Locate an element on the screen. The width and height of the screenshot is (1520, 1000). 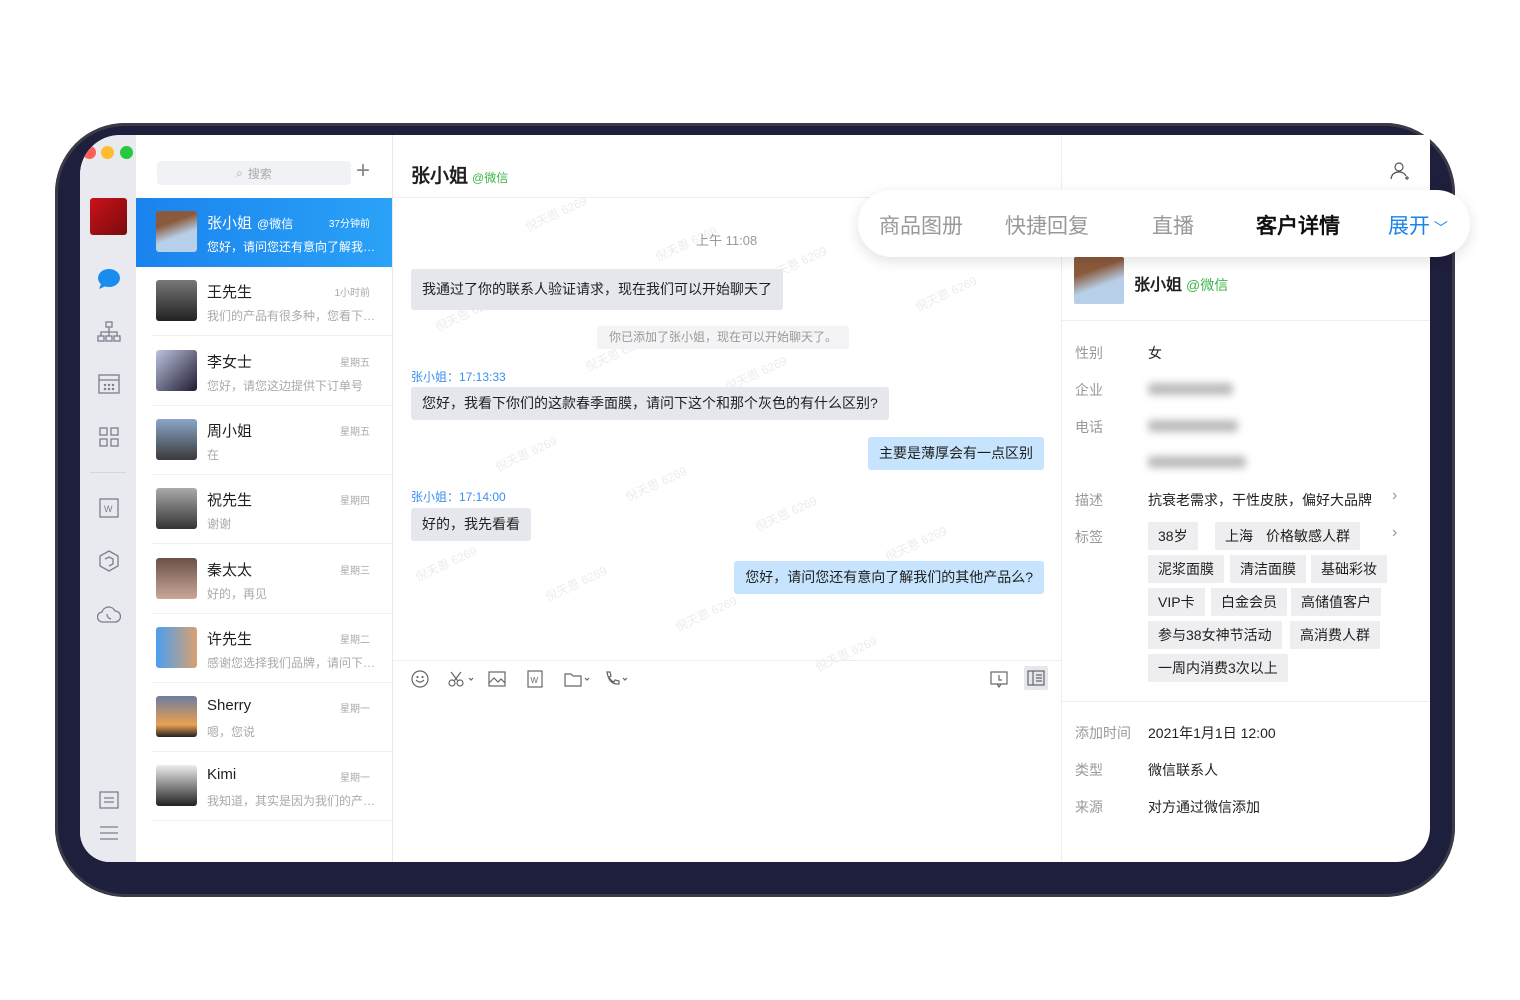
source-value: 对方通过微信添加 is located at coordinates (1204, 807).